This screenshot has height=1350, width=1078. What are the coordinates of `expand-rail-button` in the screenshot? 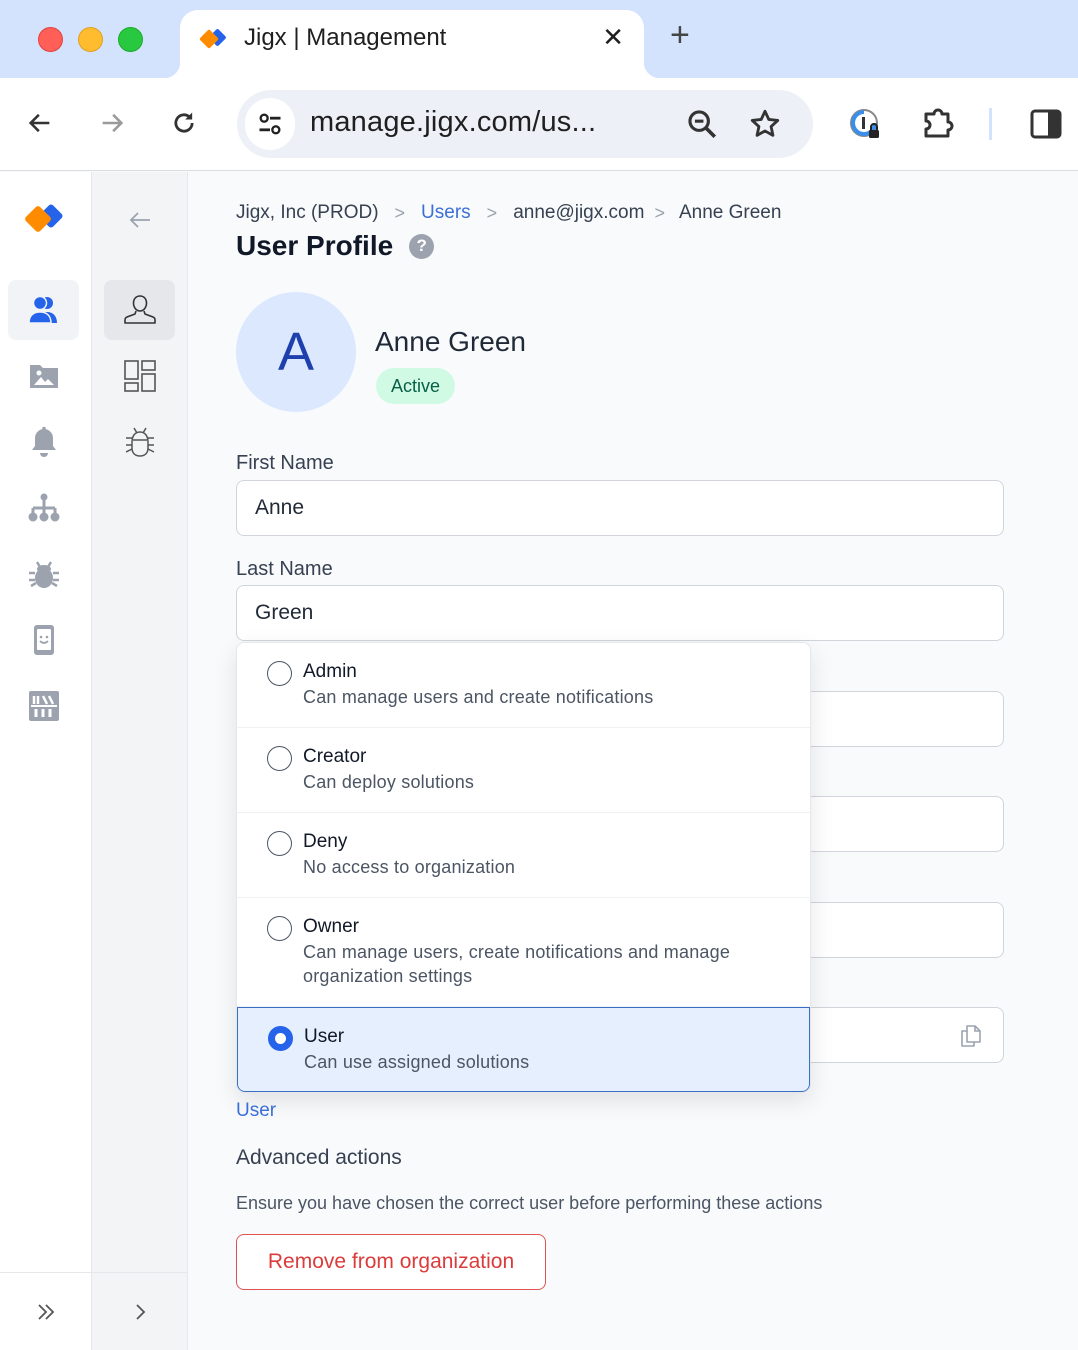 It's located at (46, 1311).